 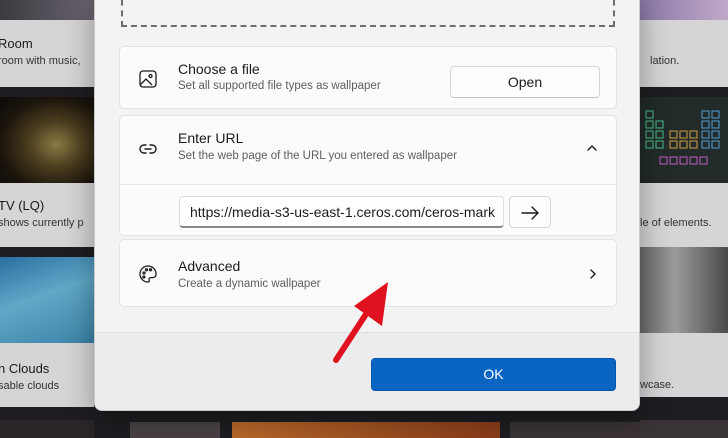 I want to click on tile-title: n Clouds, so click(x=25, y=368).